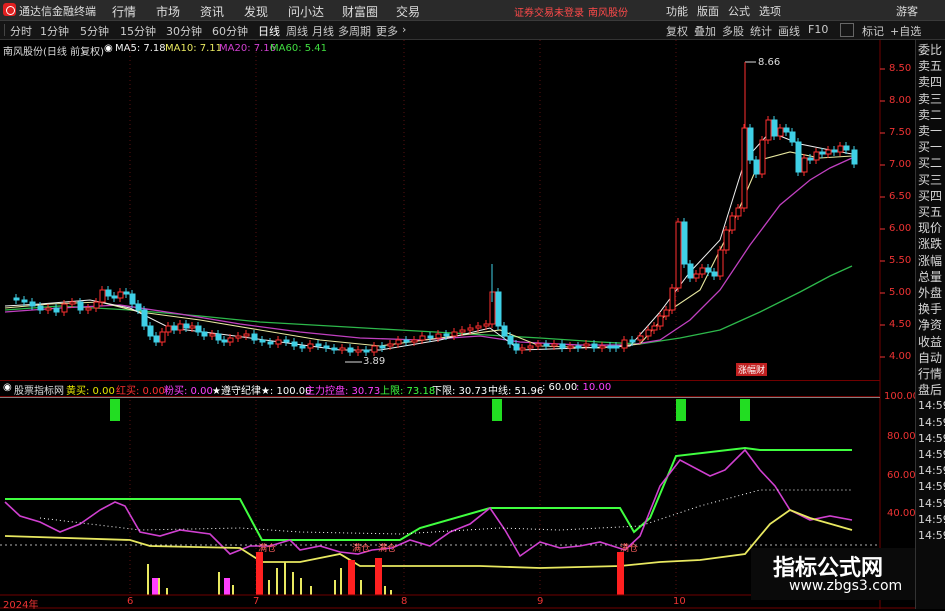  I want to click on guest-user: 游客, so click(907, 11).